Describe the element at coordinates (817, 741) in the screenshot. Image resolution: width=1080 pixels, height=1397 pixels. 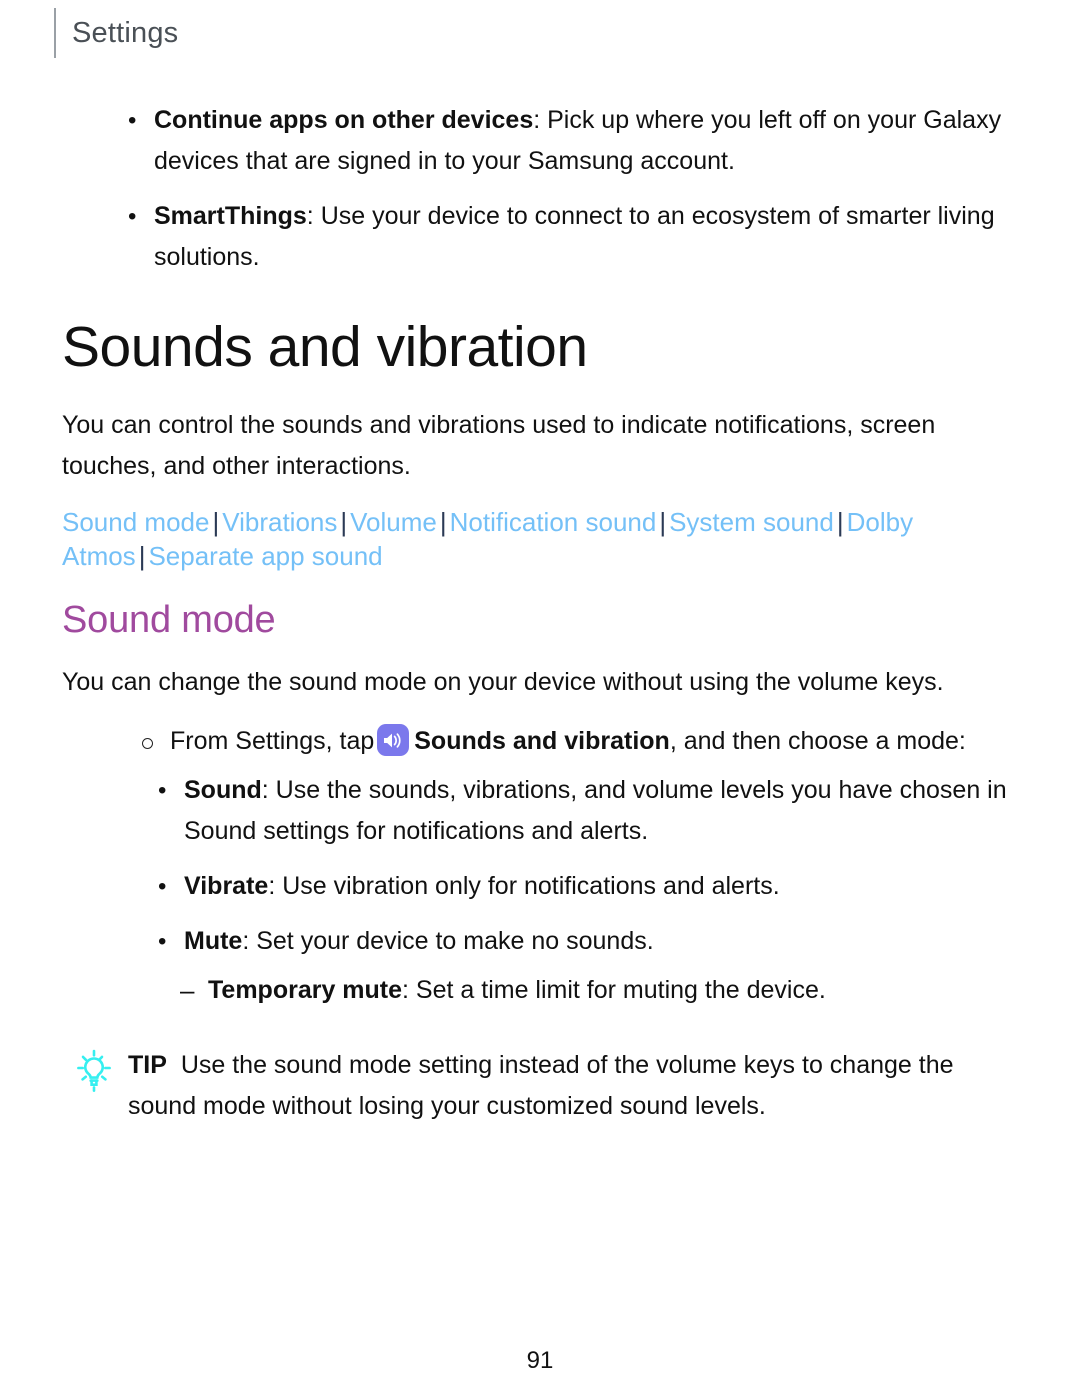
I see `step-text-after: , and then choose a mode:` at that location.